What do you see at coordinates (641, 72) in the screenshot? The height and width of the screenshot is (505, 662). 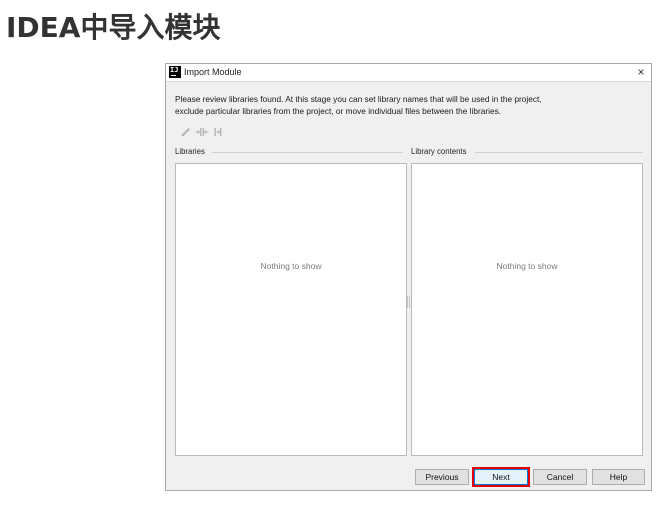 I see `close-button: ×` at bounding box center [641, 72].